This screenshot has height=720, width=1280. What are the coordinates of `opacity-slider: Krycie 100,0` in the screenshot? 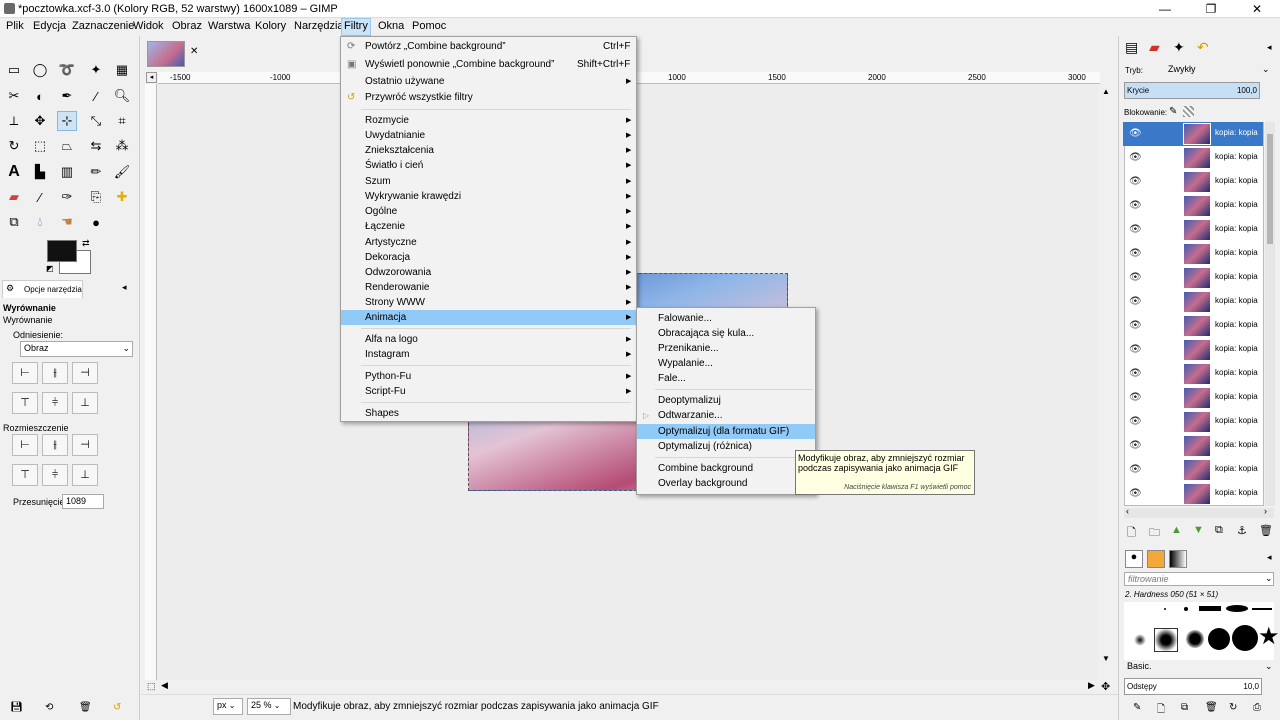 It's located at (1192, 90).